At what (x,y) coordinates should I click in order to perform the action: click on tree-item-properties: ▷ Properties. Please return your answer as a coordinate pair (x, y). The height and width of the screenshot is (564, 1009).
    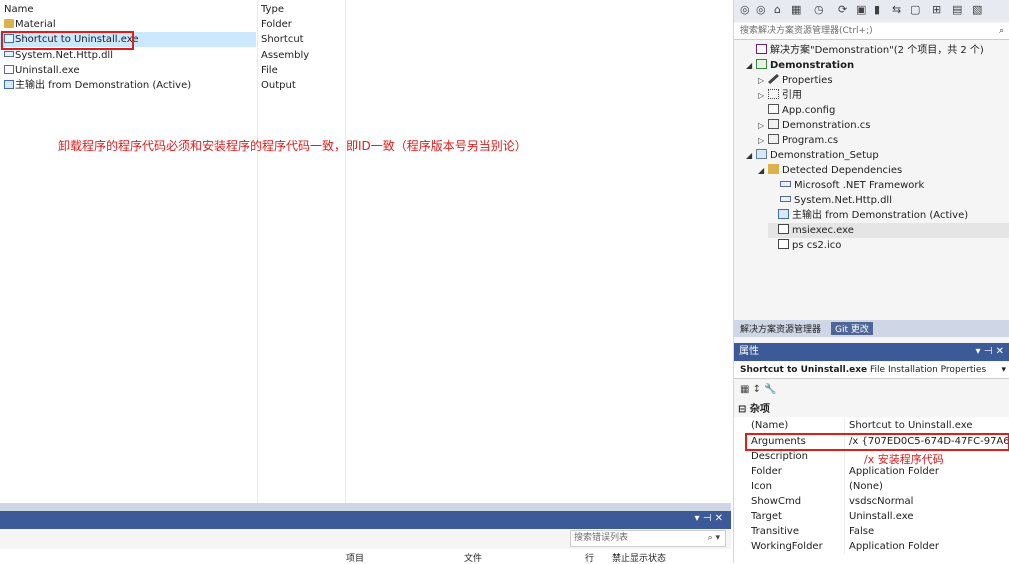
    Looking at the image, I should click on (795, 80).